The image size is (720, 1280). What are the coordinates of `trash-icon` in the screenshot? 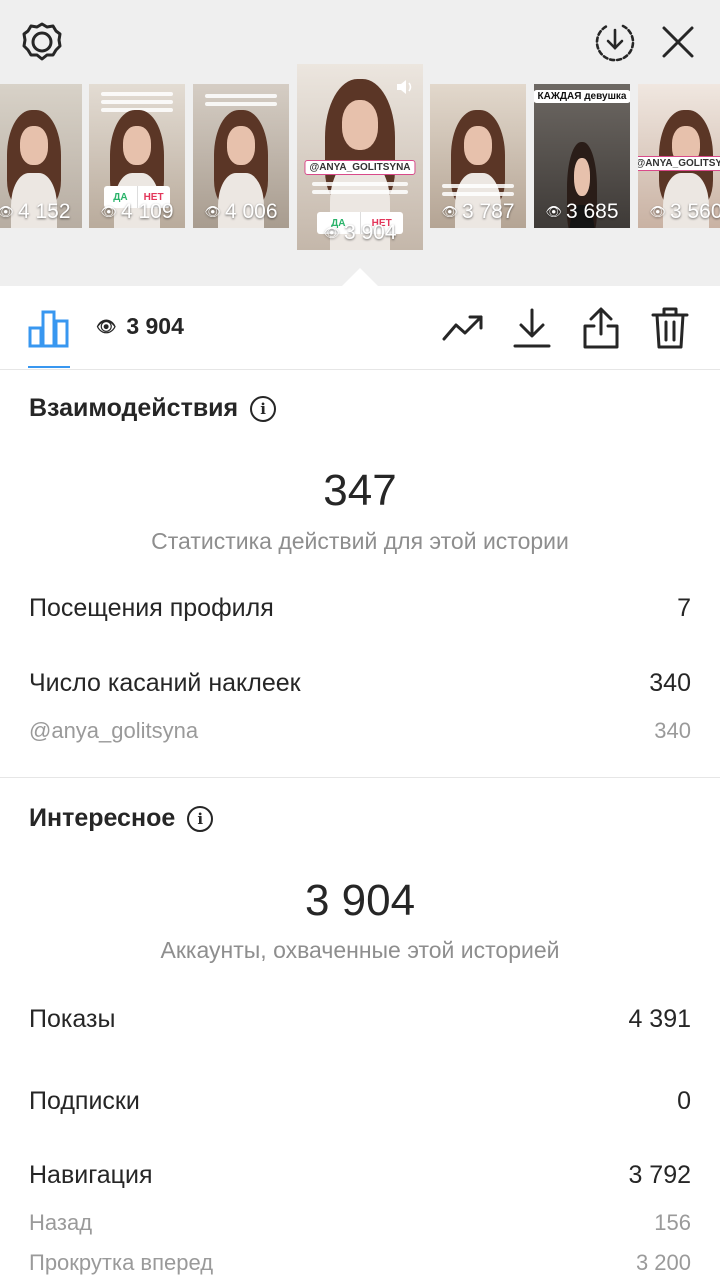 It's located at (670, 328).